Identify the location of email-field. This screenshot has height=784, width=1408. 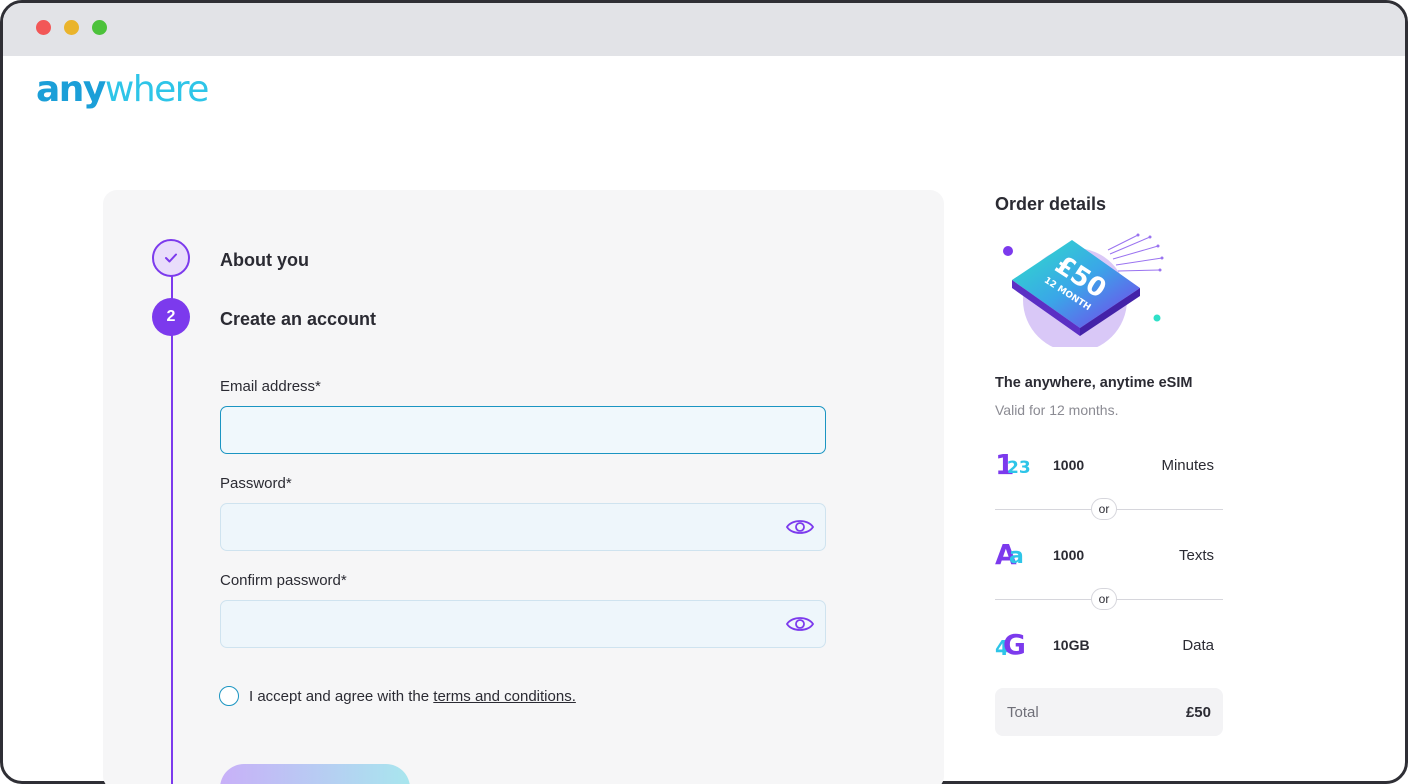
(523, 430).